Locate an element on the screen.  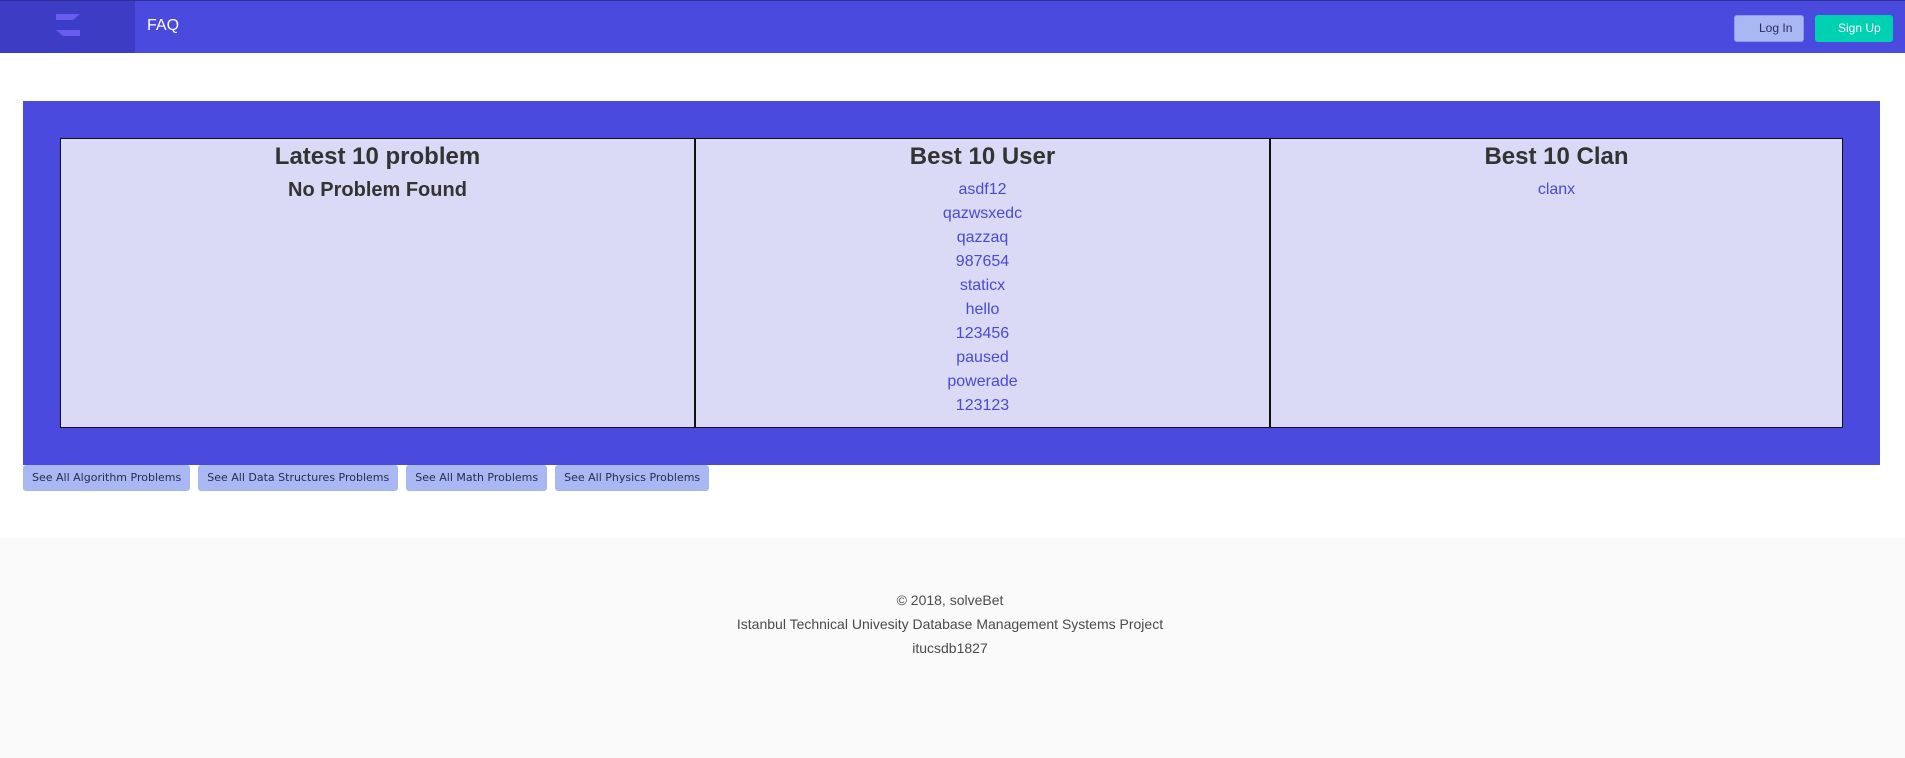
user-link: 123456 is located at coordinates (982, 334).